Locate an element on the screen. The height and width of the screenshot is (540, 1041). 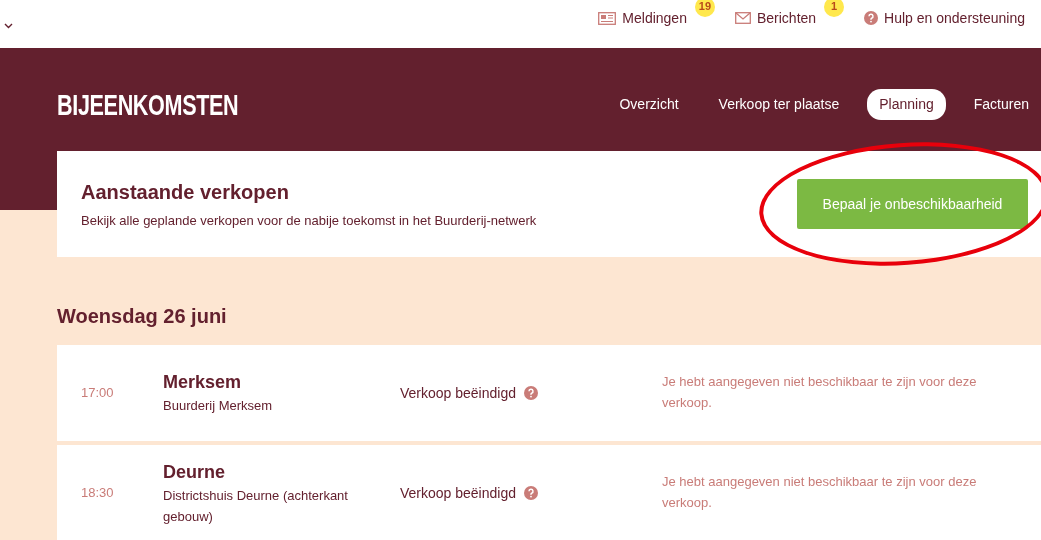
nav-tab: Planning is located at coordinates (906, 104).